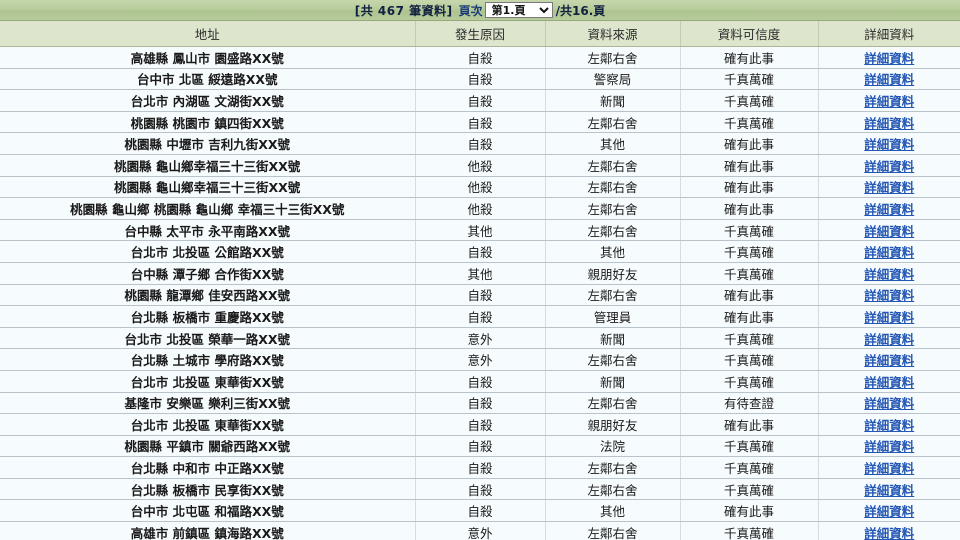  I want to click on cell-address: 高雄縣 鳳山市 園盛路XX號, so click(208, 57).